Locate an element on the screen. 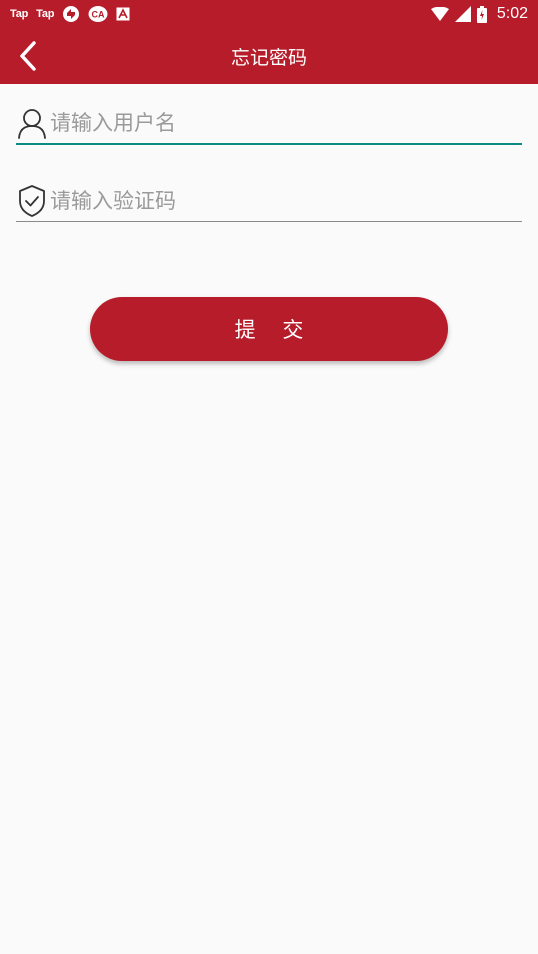  chevron-left-icon is located at coordinates (28, 56).